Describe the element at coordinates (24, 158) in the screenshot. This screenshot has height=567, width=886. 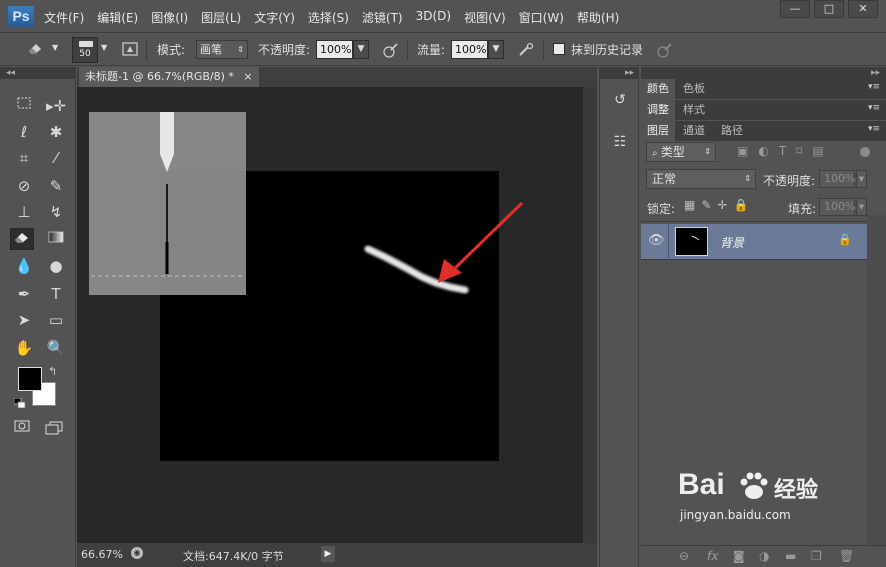
I see `crop-icon: ⌗` at that location.